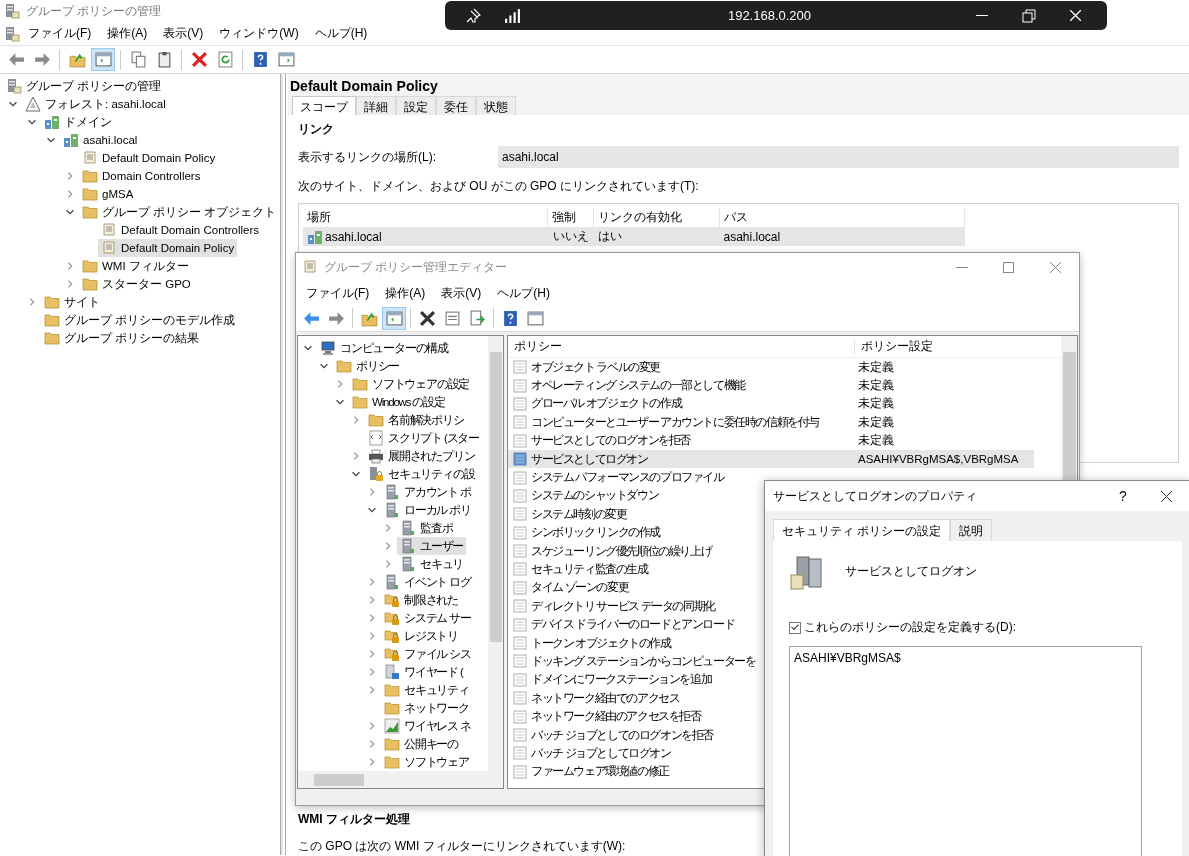 This screenshot has height=856, width=1189. Describe the element at coordinates (771, 367) in the screenshot. I see `policy-row: オブジェクト ラベルの変更 未定義` at that location.